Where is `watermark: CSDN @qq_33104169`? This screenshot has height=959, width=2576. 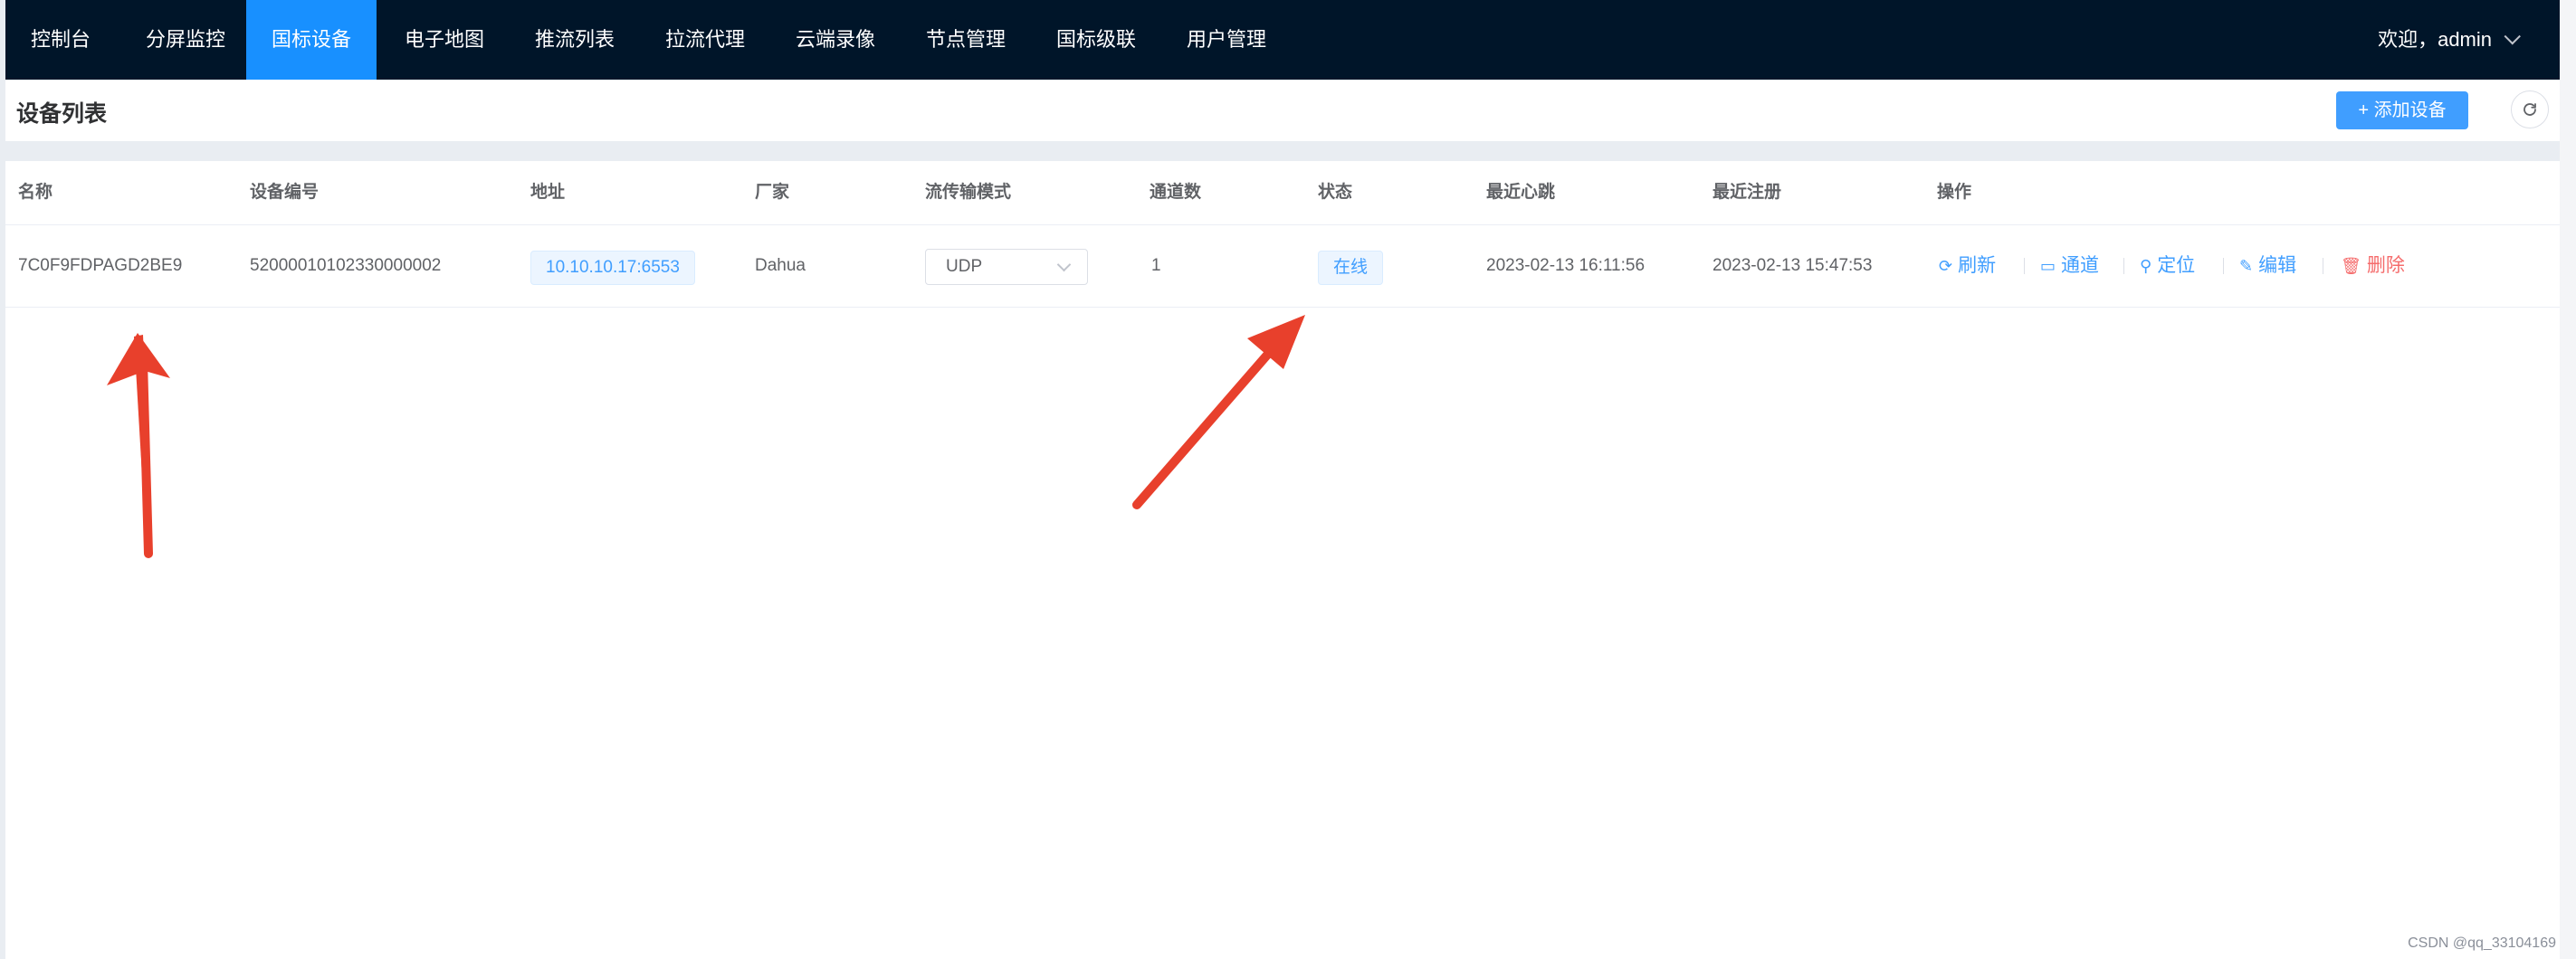 watermark: CSDN @qq_33104169 is located at coordinates (2482, 943).